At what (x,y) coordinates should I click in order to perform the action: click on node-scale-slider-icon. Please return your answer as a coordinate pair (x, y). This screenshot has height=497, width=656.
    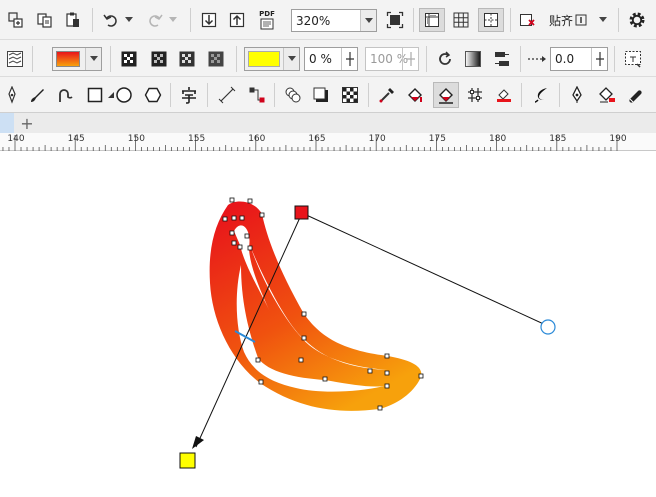
    Looking at the image, I should click on (410, 59).